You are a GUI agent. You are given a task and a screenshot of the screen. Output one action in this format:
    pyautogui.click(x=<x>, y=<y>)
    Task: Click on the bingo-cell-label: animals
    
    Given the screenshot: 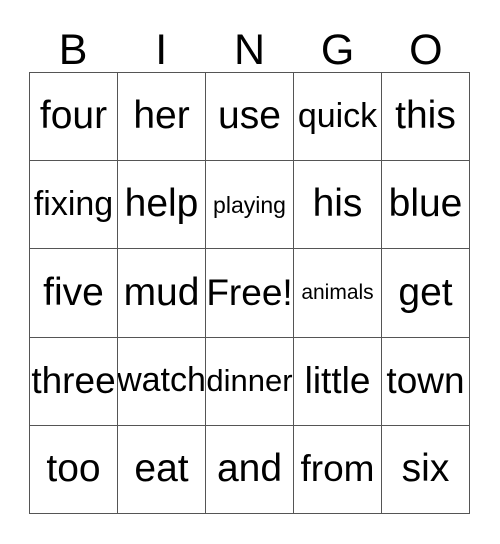 What is the action you would take?
    pyautogui.click(x=337, y=292)
    